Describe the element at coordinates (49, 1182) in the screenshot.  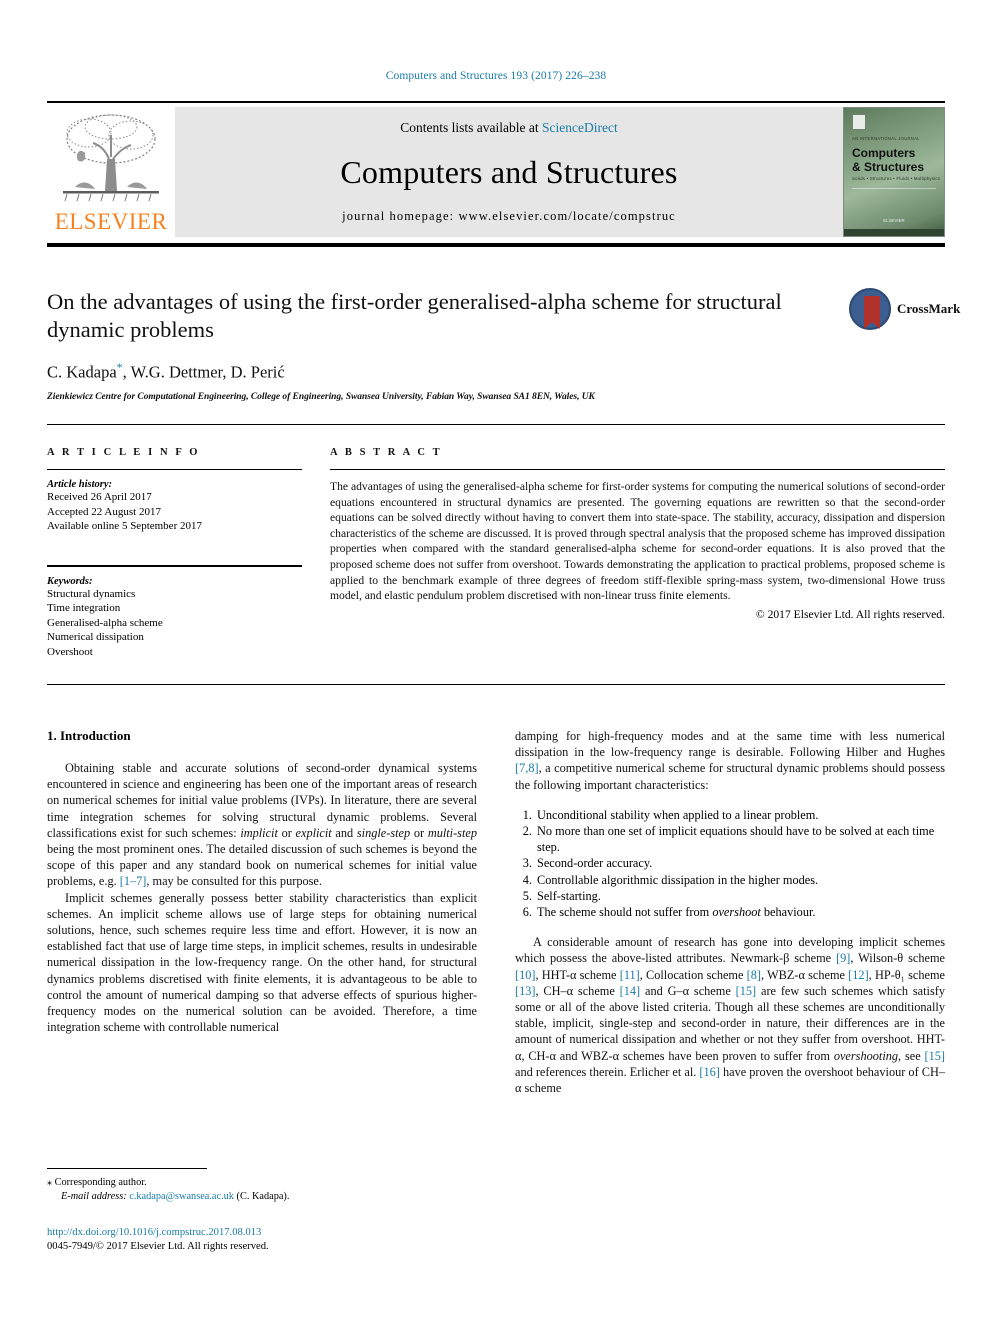
I see `footnote-star-marker: ⁎` at that location.